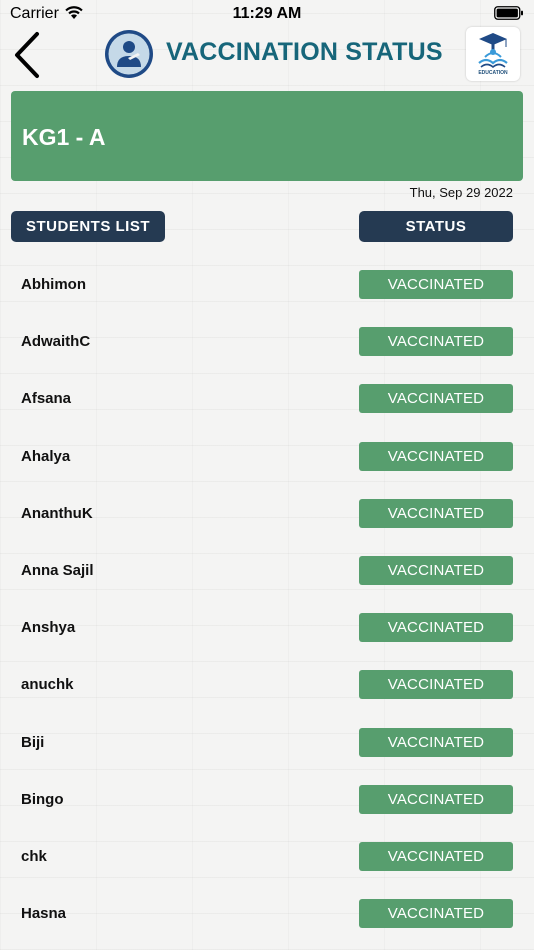 The width and height of the screenshot is (534, 950). Describe the element at coordinates (46, 399) in the screenshot. I see `student-name: Afsana` at that location.